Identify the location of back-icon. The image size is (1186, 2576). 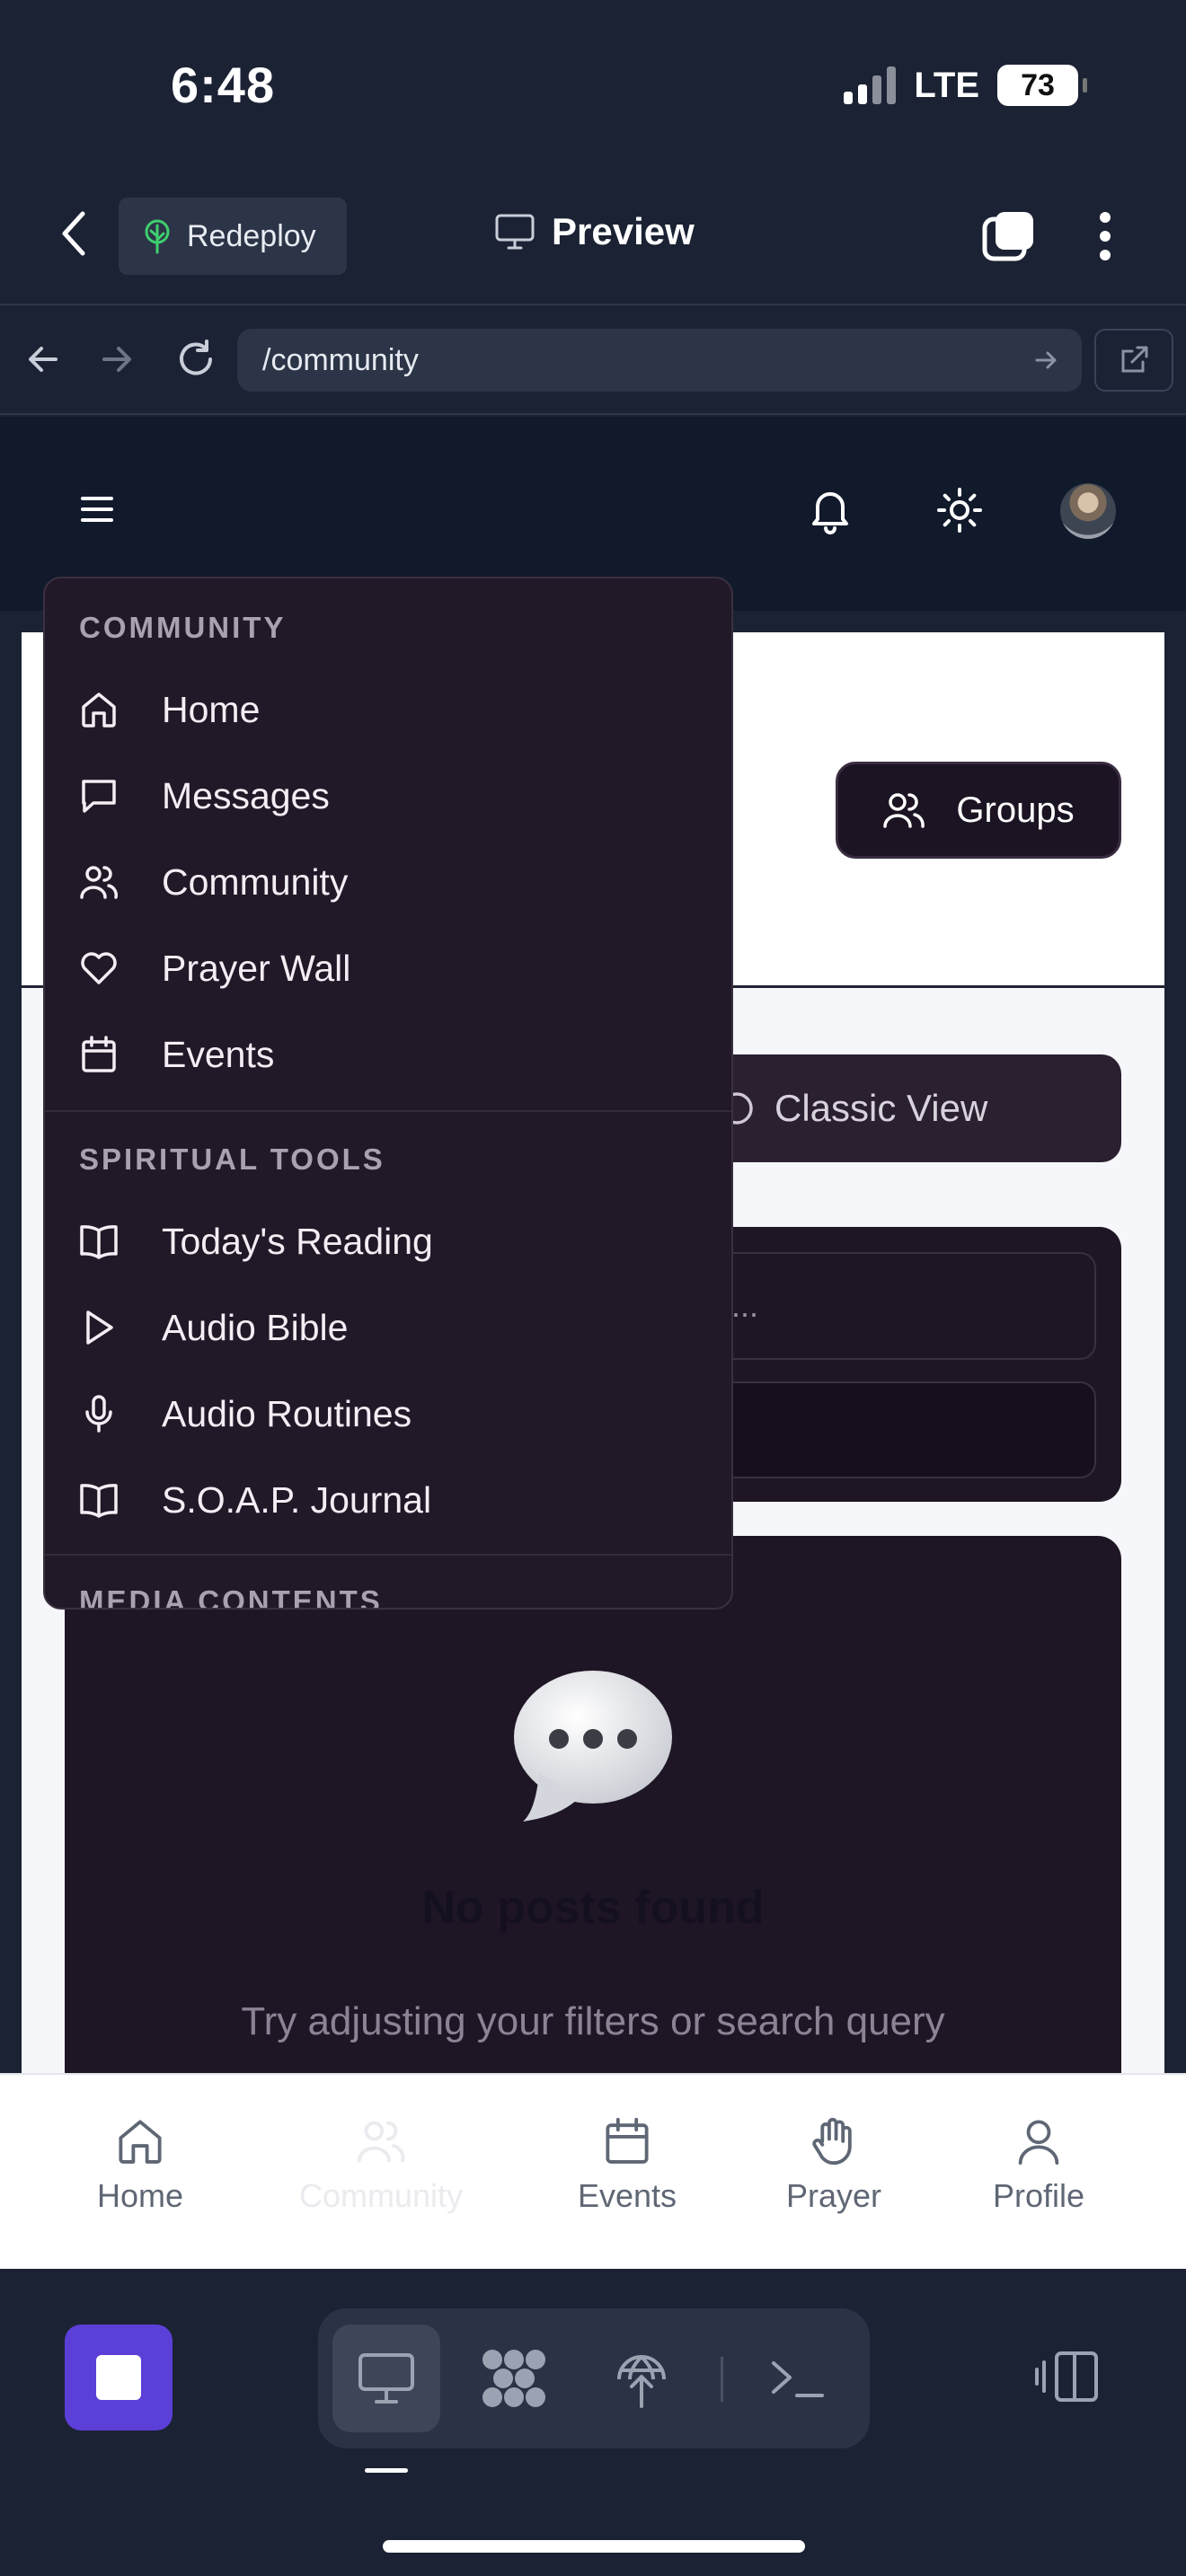
(74, 233).